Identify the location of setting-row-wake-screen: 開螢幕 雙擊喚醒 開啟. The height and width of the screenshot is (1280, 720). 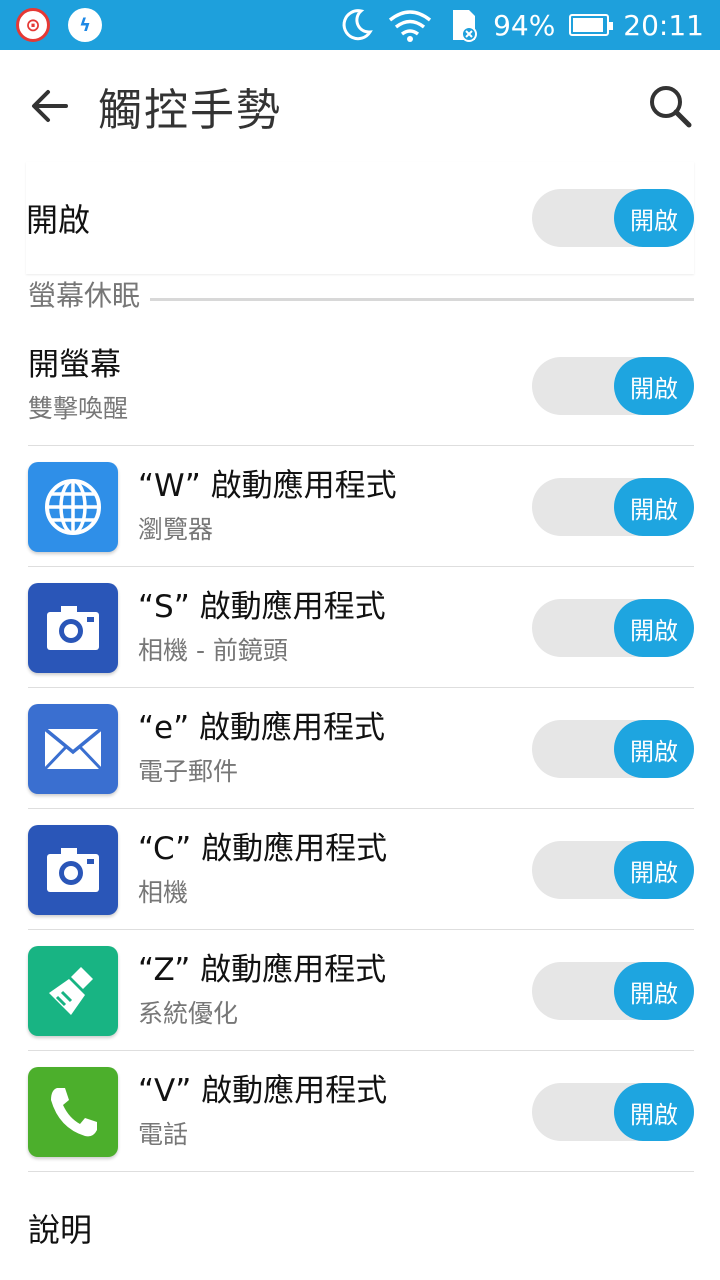
(361, 386).